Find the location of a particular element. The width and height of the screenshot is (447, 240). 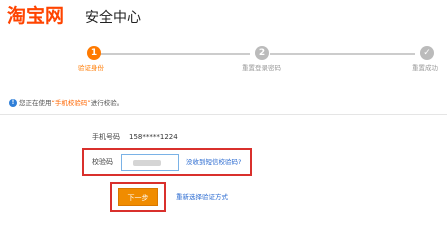

phone-value: 158*****1224 is located at coordinates (153, 137).